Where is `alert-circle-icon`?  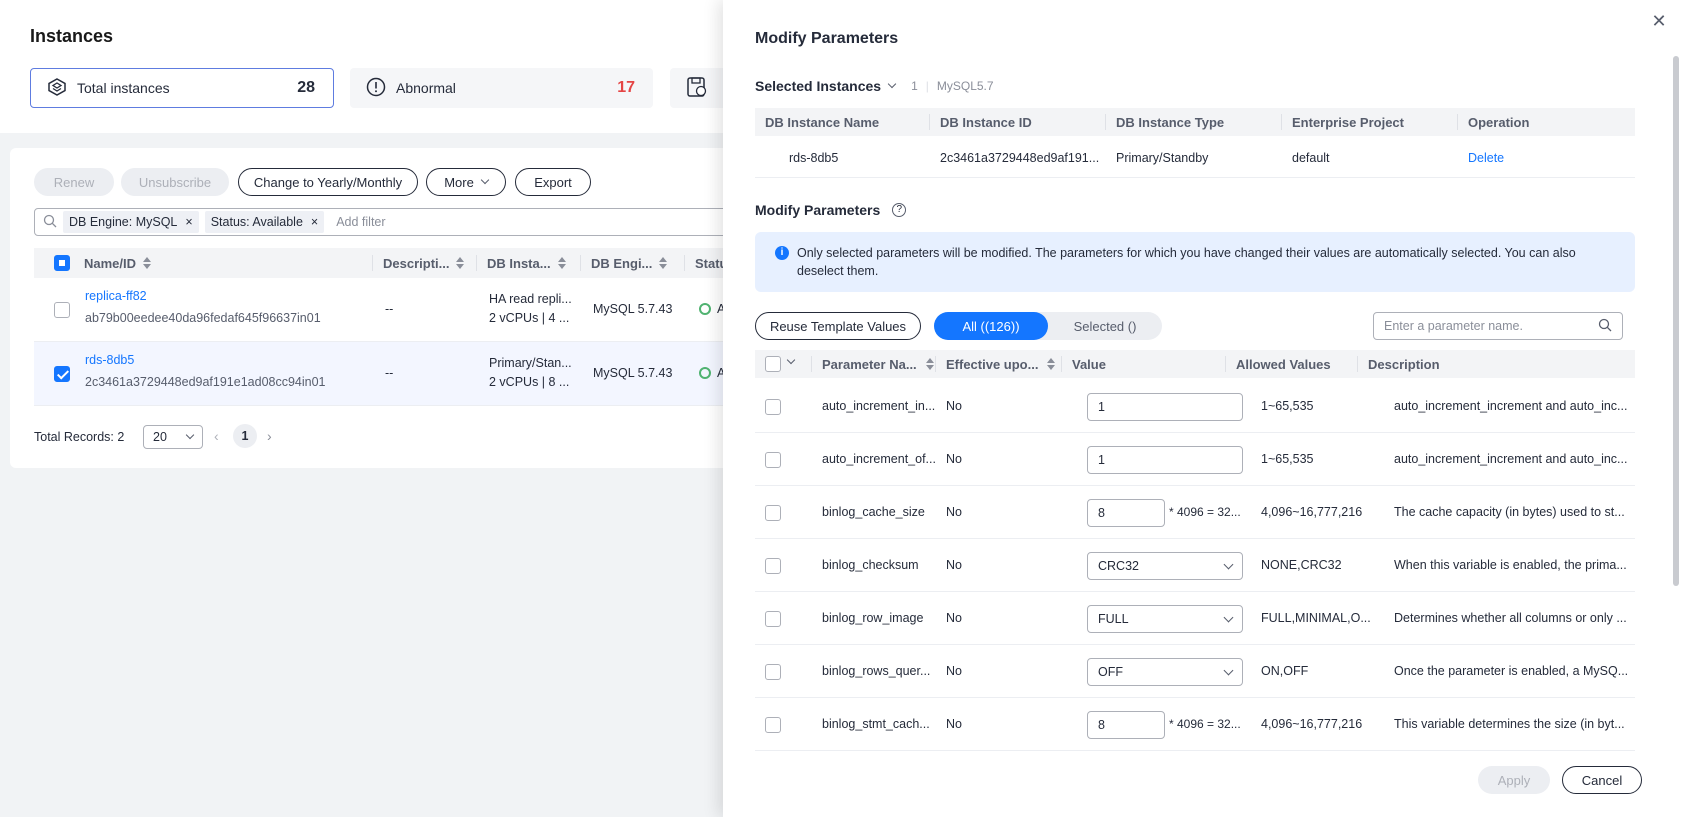
alert-circle-icon is located at coordinates (376, 88).